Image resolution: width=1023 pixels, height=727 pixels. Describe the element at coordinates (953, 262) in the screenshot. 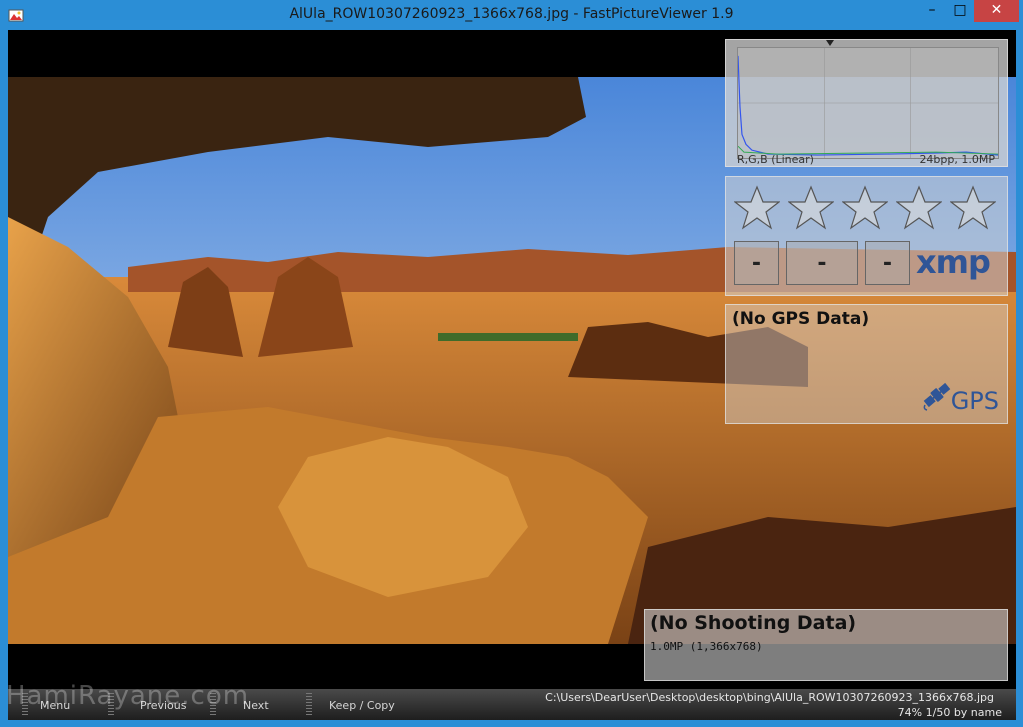

I see `xmp-logo: xmp` at that location.